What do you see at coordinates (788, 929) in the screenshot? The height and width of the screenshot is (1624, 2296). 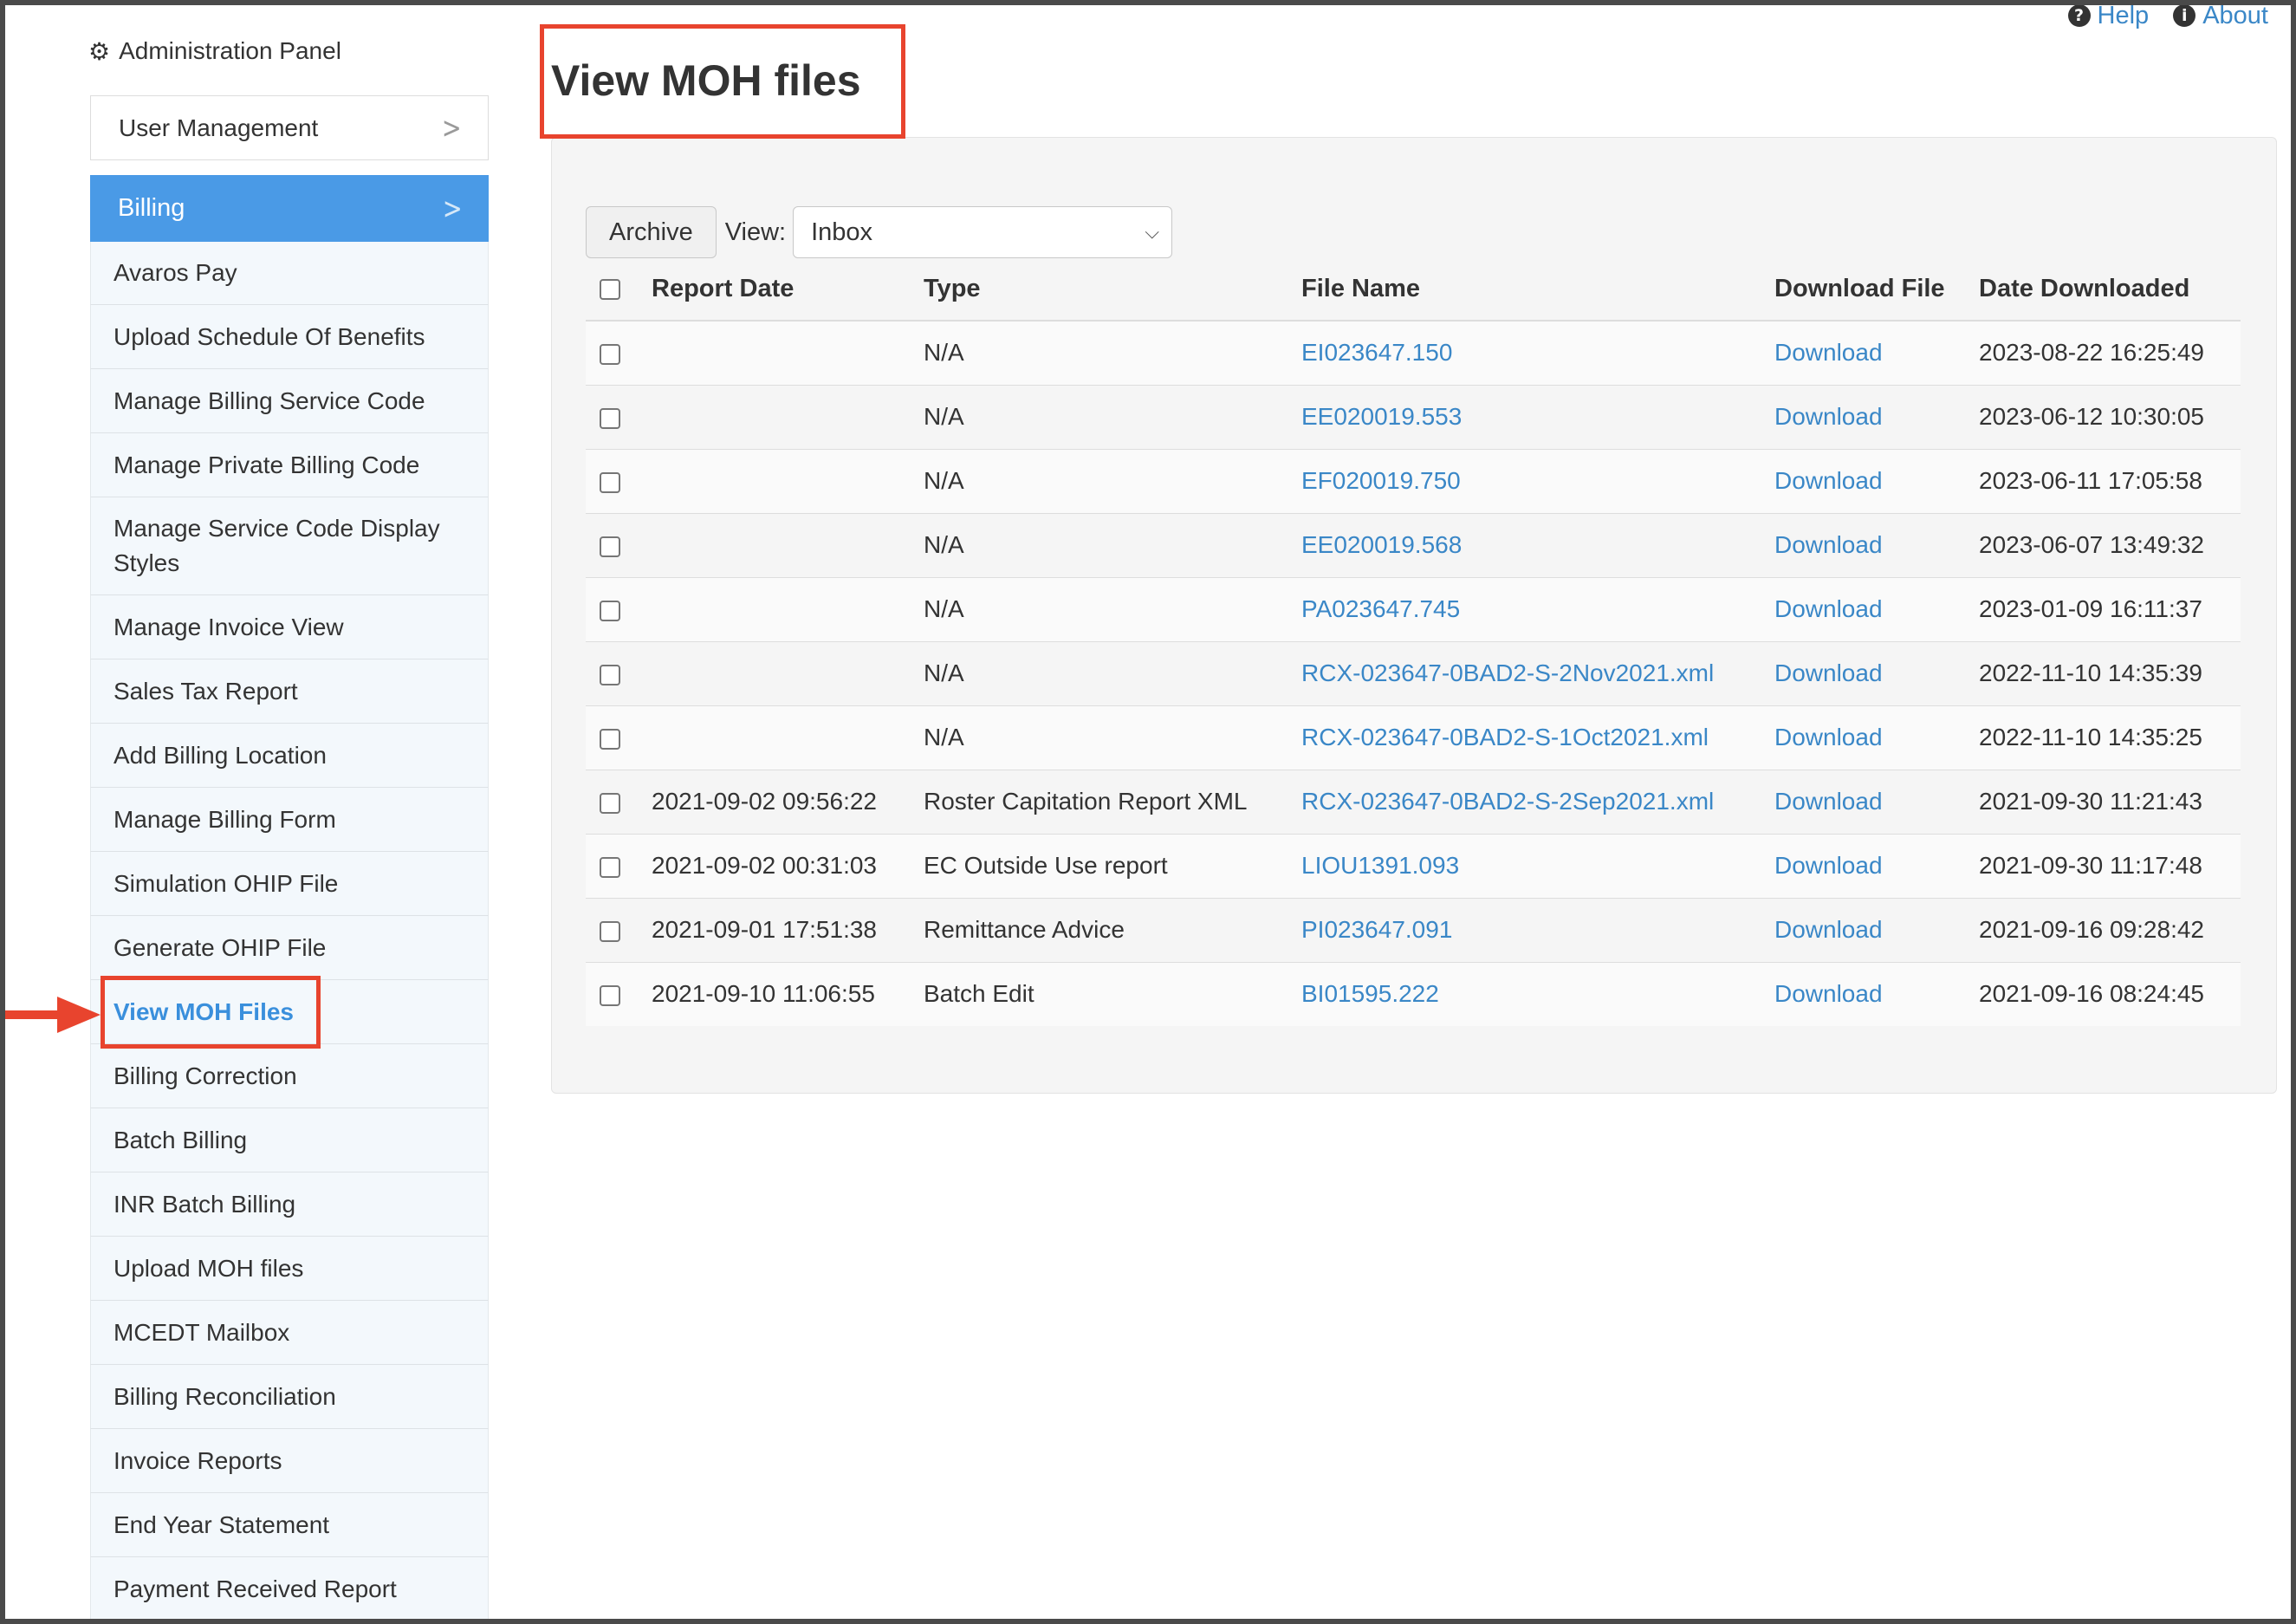 I see `report-date-cell: 2021-09-01 17:51:38` at bounding box center [788, 929].